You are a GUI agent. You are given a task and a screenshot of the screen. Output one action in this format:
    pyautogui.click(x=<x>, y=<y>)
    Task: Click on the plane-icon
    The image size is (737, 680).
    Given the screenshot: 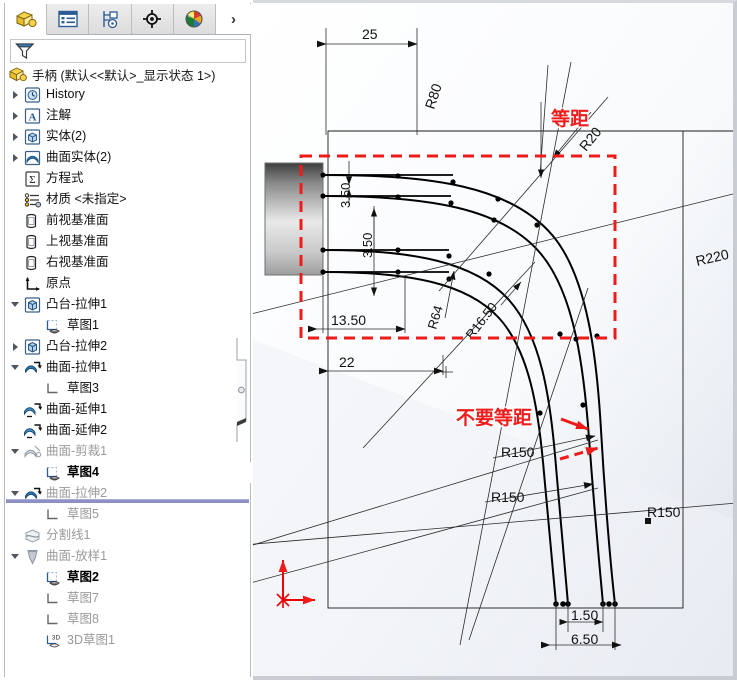 What is the action you would take?
    pyautogui.click(x=31, y=220)
    